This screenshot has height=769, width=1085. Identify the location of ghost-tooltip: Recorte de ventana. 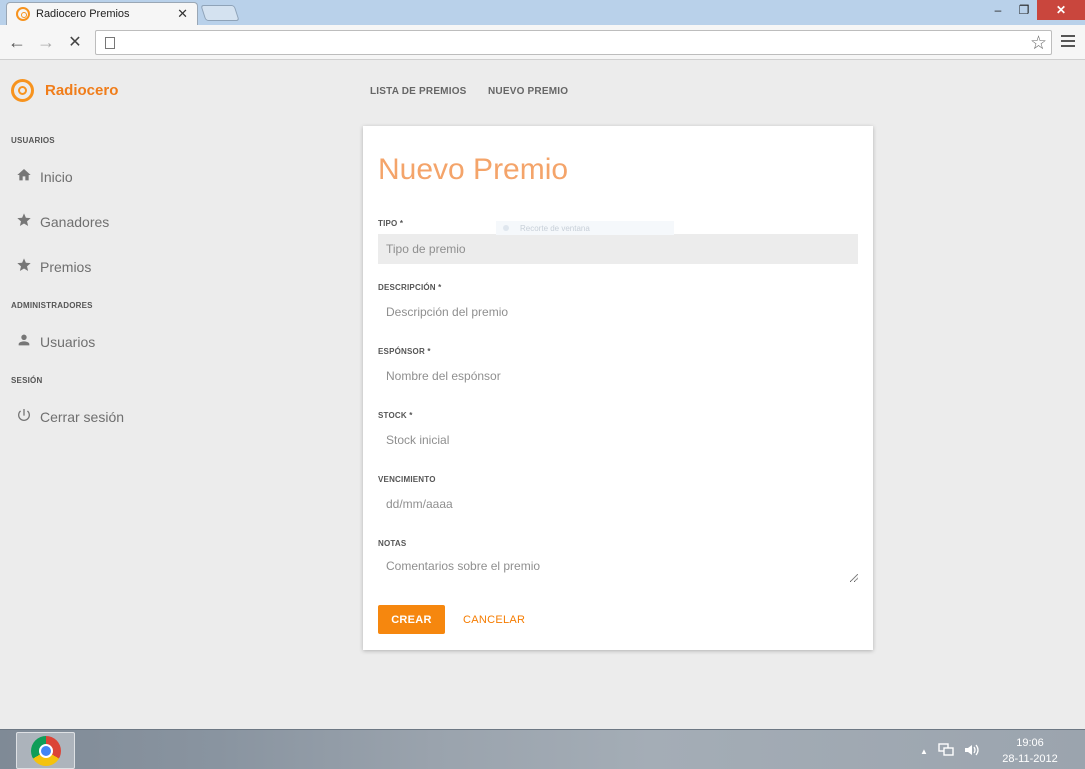
(585, 228).